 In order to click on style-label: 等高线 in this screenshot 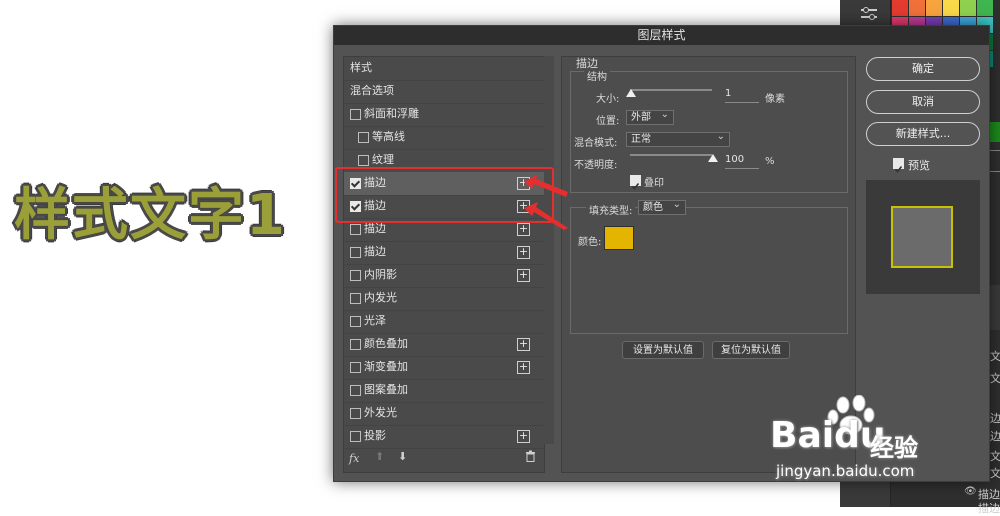, I will do `click(388, 136)`.